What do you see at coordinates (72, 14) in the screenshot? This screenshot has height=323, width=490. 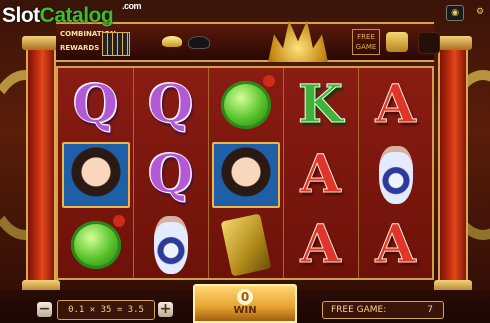 I see `slotcatalog-logo: SlotCatalog .com` at bounding box center [72, 14].